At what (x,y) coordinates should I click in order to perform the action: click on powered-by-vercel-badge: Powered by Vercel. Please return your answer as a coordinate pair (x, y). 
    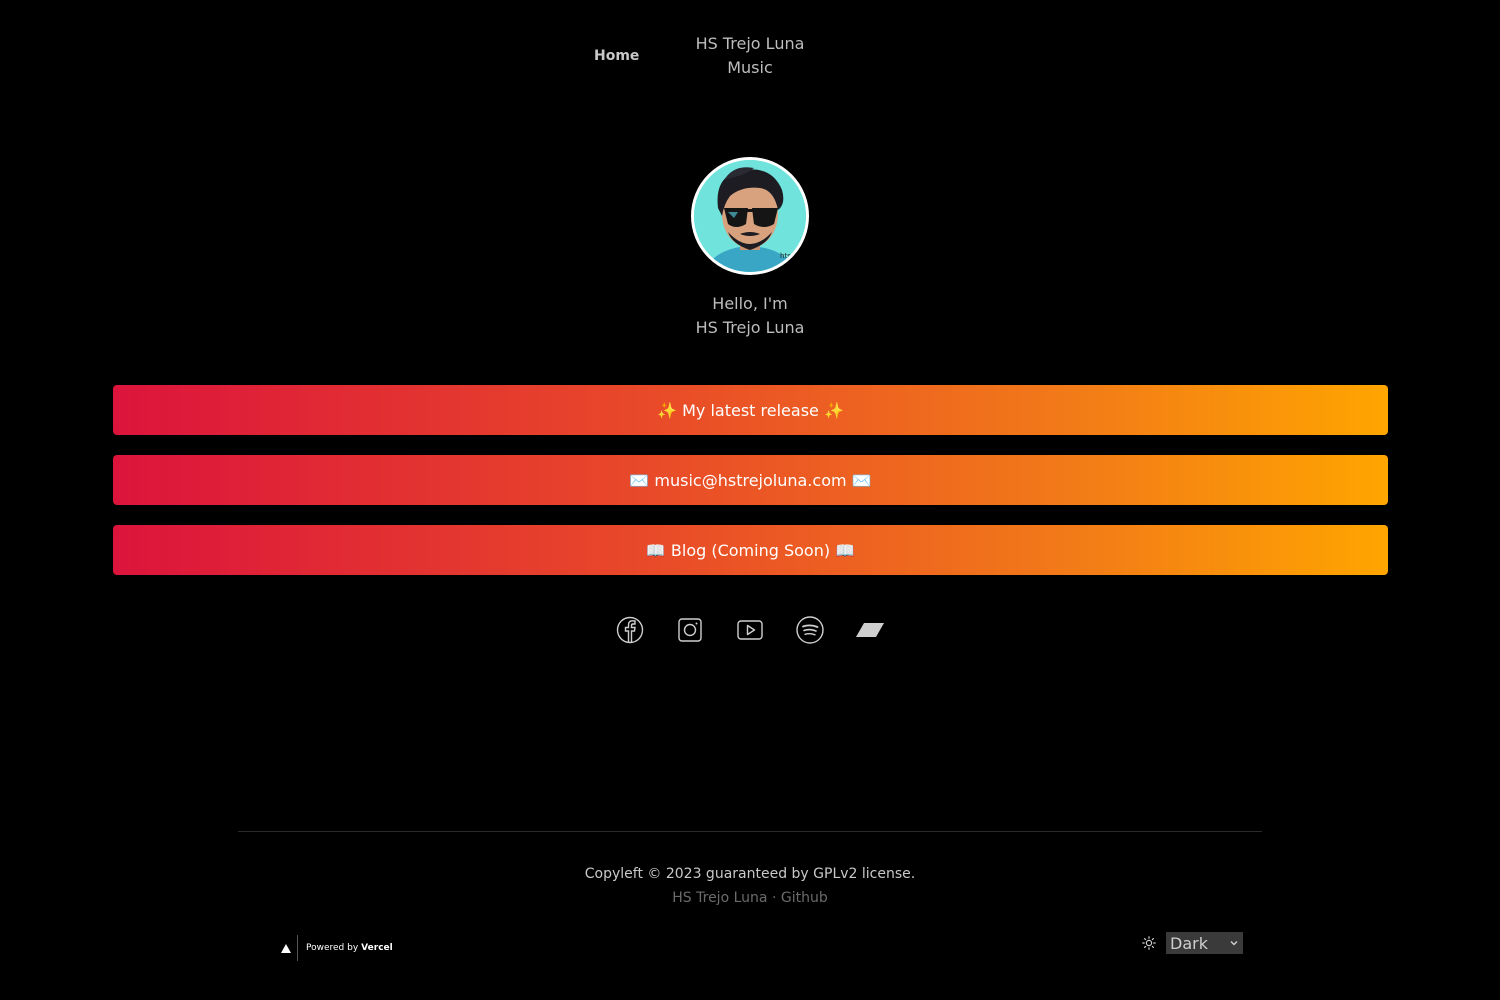
    Looking at the image, I should click on (335, 948).